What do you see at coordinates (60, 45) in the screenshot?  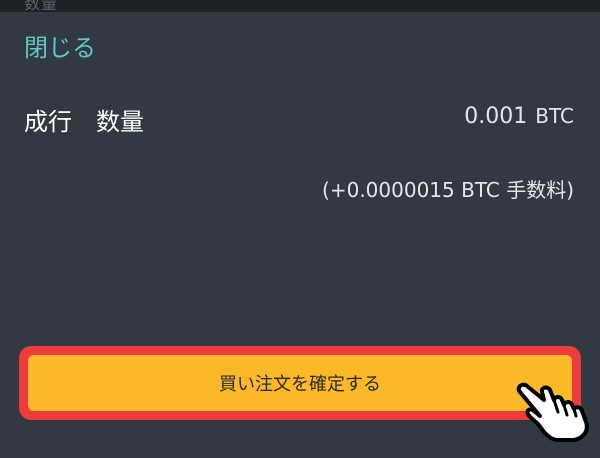 I see `close-button: 閉じる` at bounding box center [60, 45].